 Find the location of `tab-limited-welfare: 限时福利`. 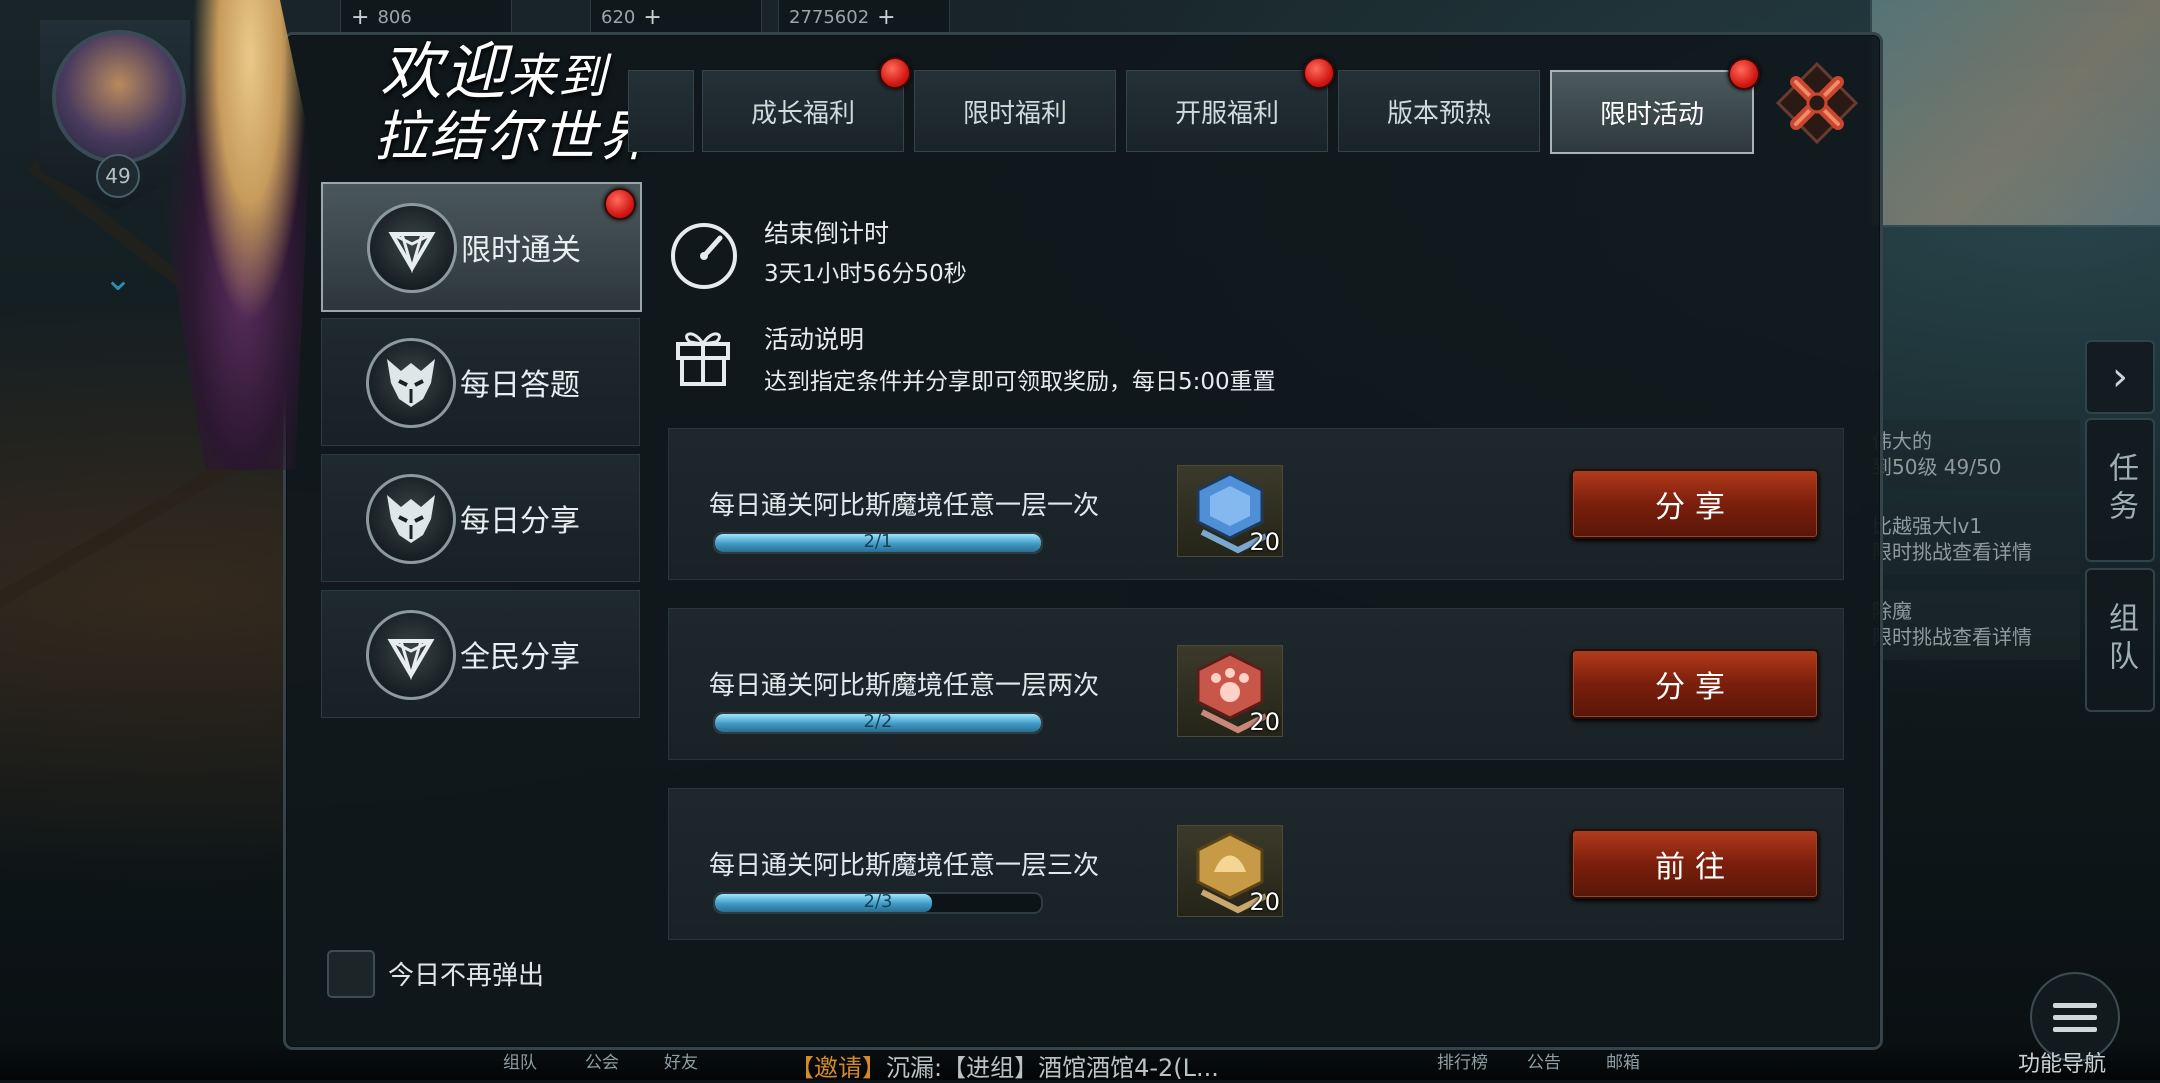

tab-limited-welfare: 限时福利 is located at coordinates (1015, 111).